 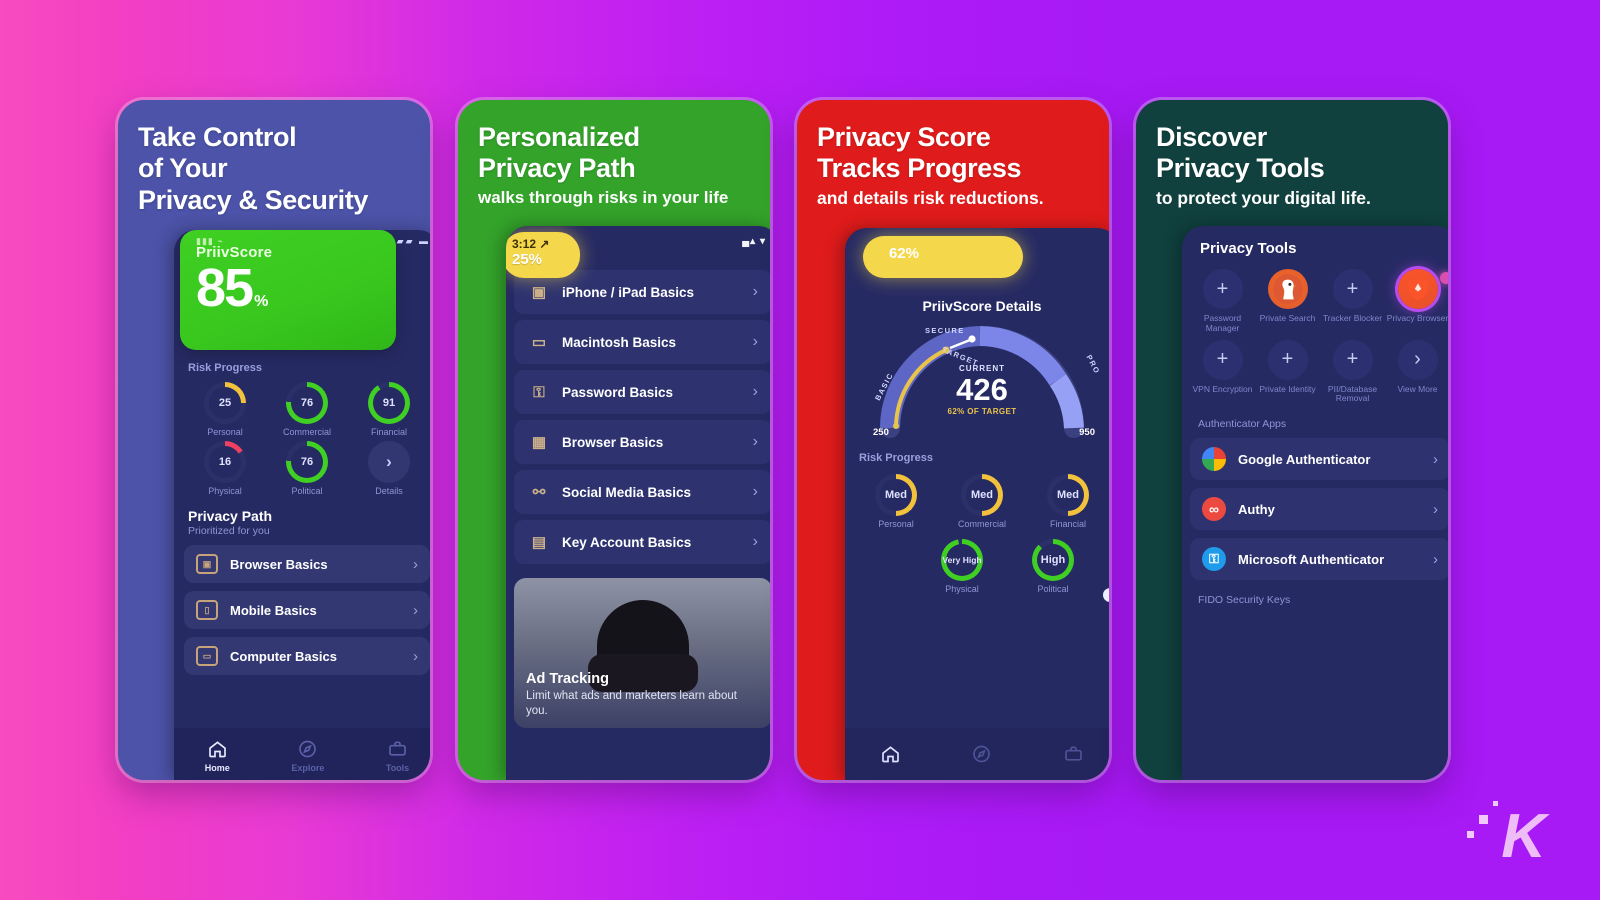 I want to click on priivscore-card: ▮▮▮ ⌁ PriivScore 85%, so click(x=288, y=290).